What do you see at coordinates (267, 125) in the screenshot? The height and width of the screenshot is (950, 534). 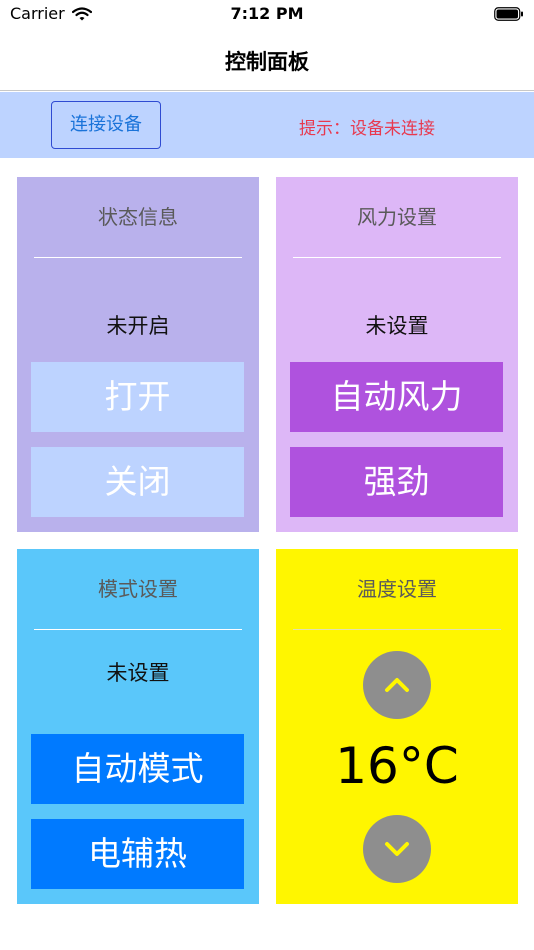 I see `connection-bar: 连接设备 提示：设备未连接` at bounding box center [267, 125].